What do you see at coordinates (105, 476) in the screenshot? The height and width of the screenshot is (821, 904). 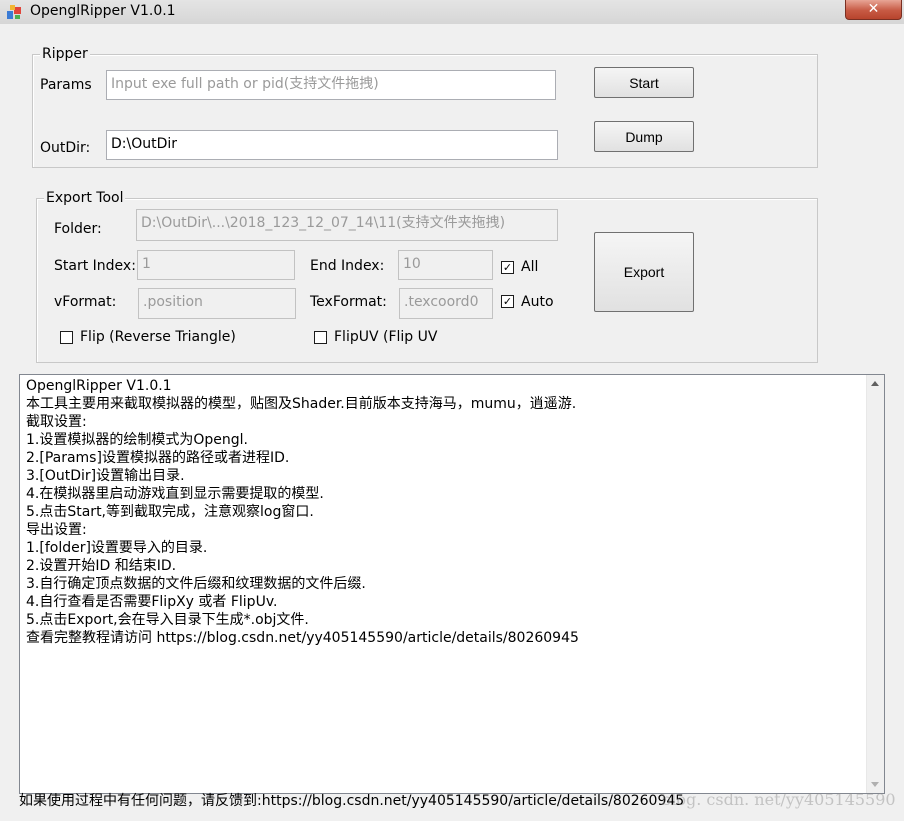 I see `log-line: 3.[OutDir]设置输出目录.` at bounding box center [105, 476].